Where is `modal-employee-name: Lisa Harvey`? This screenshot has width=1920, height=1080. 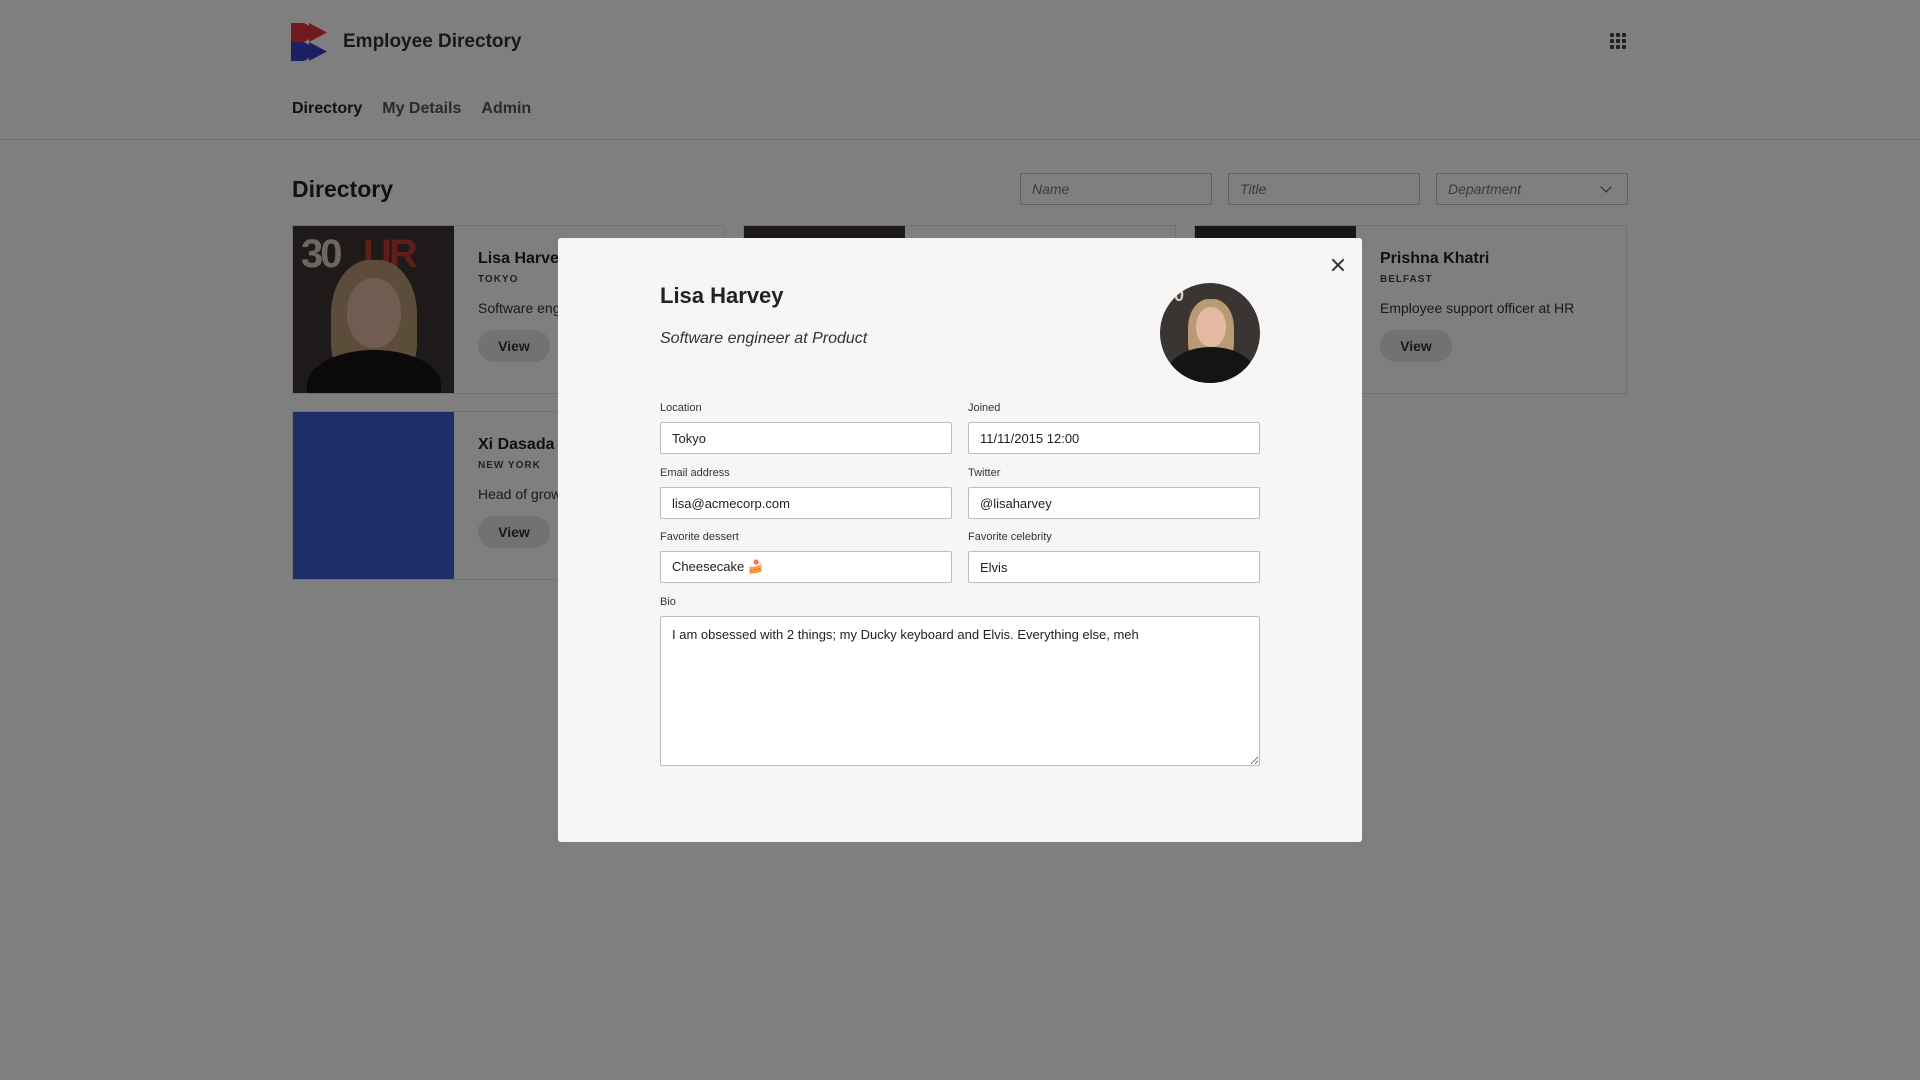 modal-employee-name: Lisa Harvey is located at coordinates (722, 295).